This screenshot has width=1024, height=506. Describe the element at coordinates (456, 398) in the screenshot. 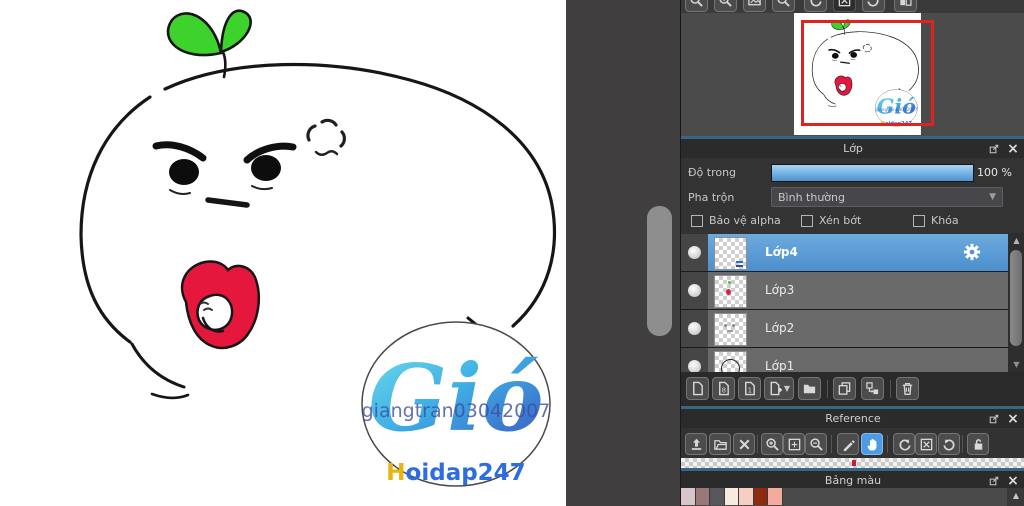

I see `watermark-logo: Gió` at that location.